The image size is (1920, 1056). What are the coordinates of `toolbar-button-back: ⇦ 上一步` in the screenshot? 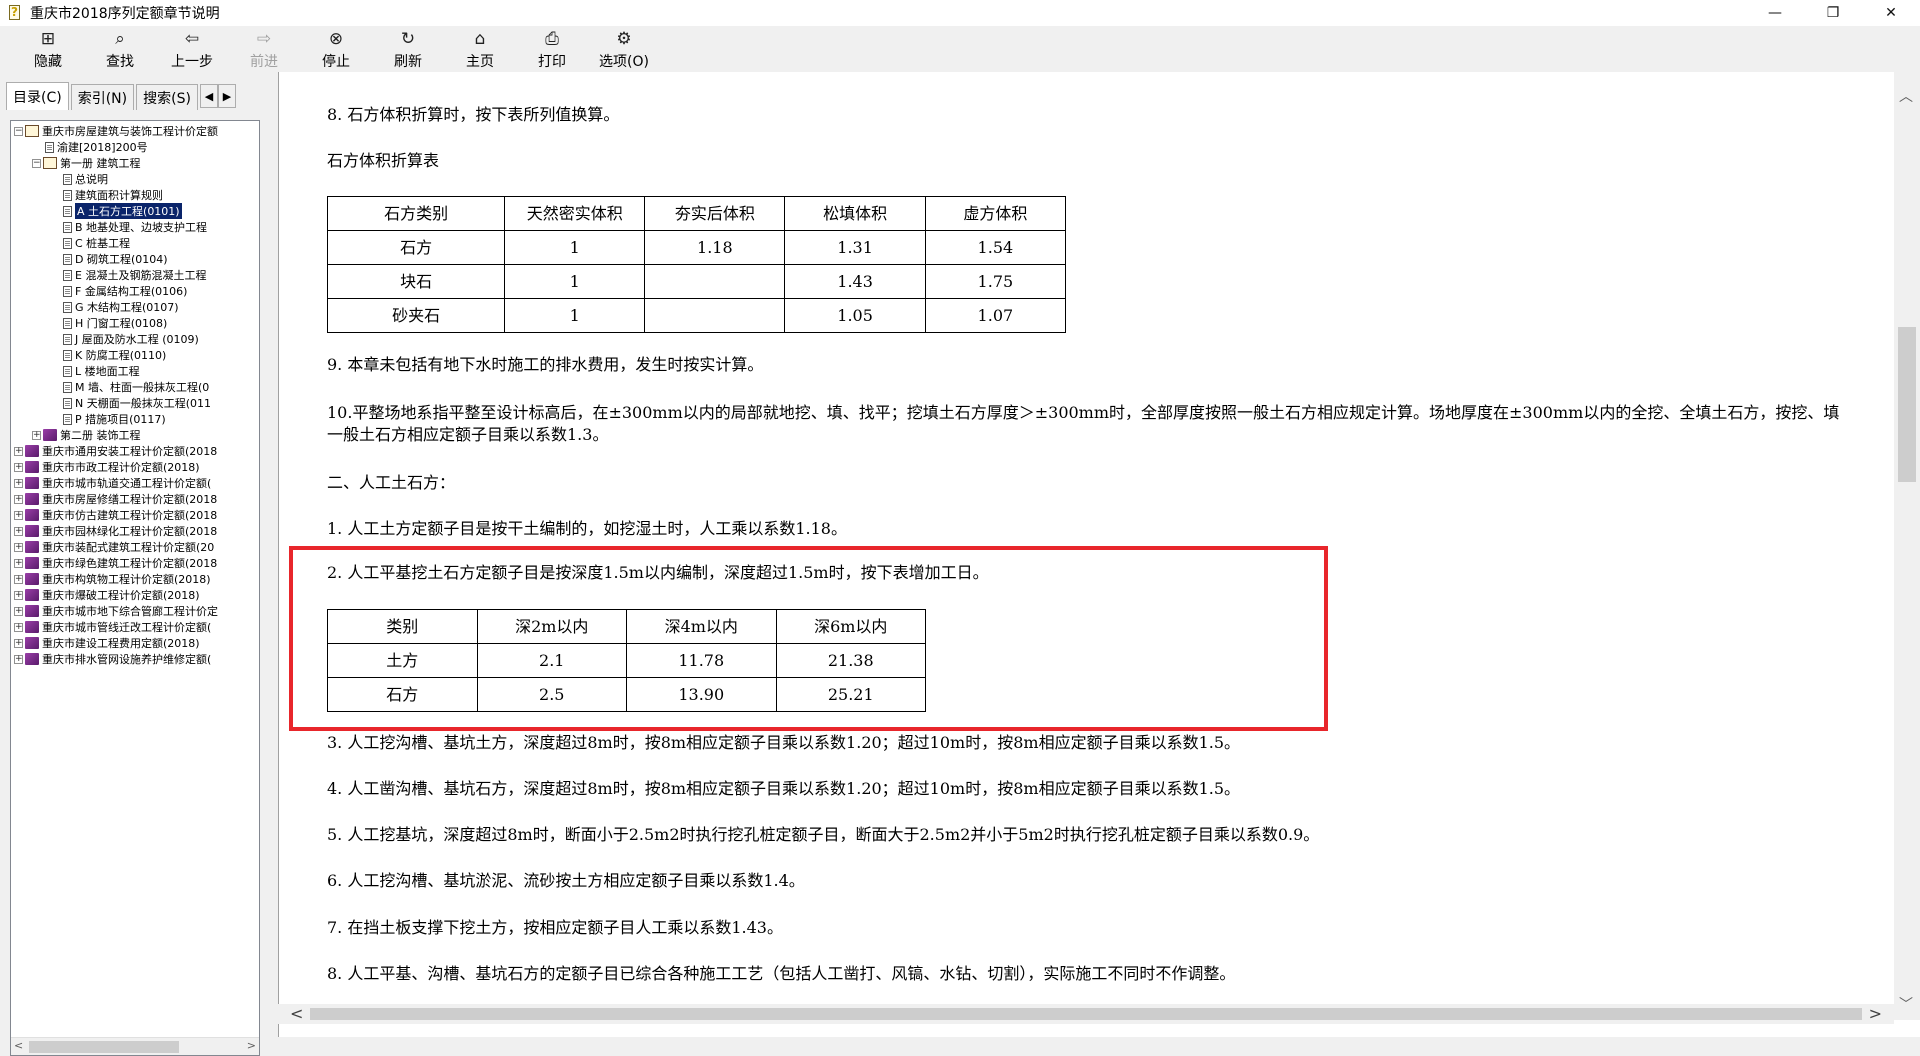 It's located at (192, 49).